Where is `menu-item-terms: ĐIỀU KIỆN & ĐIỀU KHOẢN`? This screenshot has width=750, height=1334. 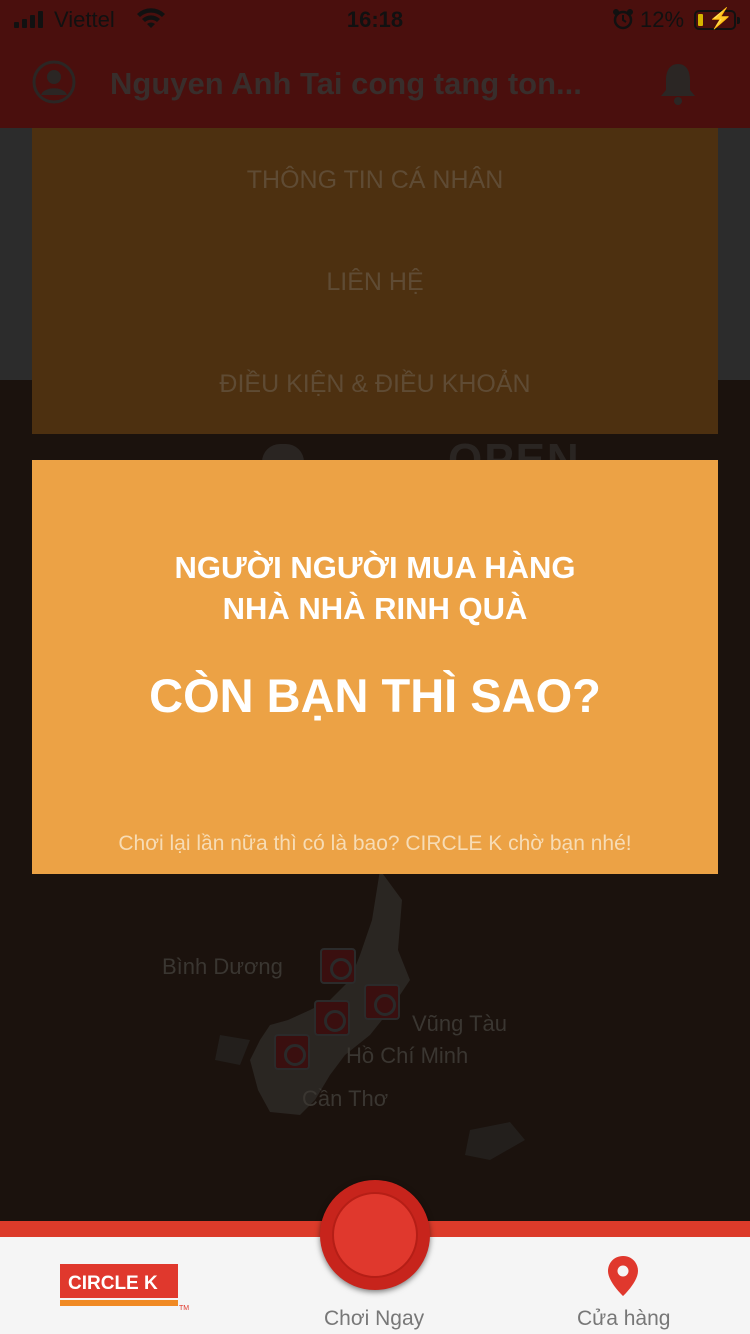
menu-item-terms: ĐIỀU KIỆN & ĐIỀU KHOẢN is located at coordinates (375, 384).